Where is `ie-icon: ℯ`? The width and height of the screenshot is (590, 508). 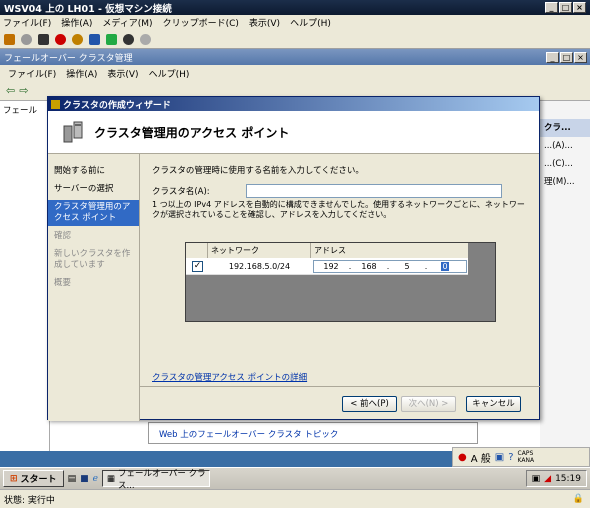
ie-icon: ℯ is located at coordinates (95, 479).